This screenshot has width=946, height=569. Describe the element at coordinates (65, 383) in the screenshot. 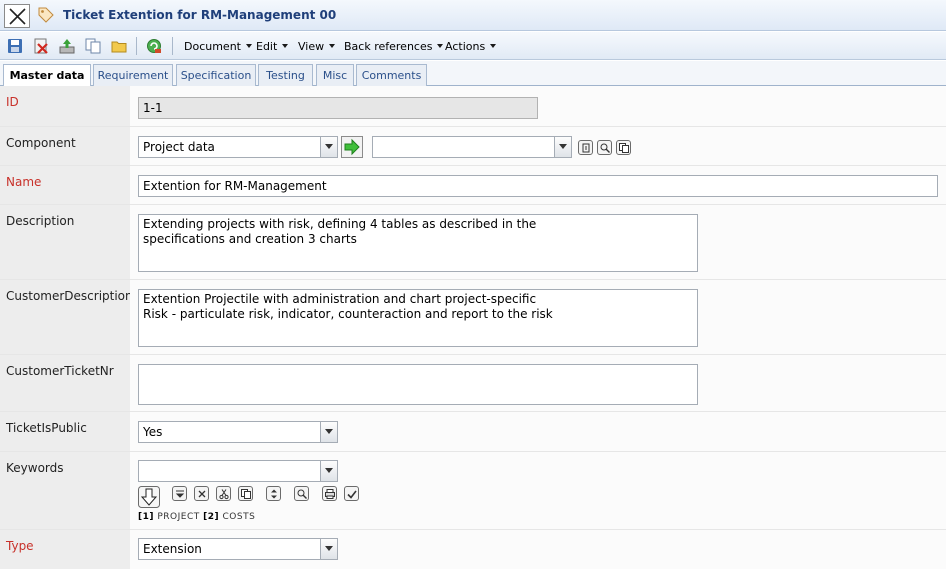

I see `customer-ticket-nr-label: CustomerTicketNr` at that location.